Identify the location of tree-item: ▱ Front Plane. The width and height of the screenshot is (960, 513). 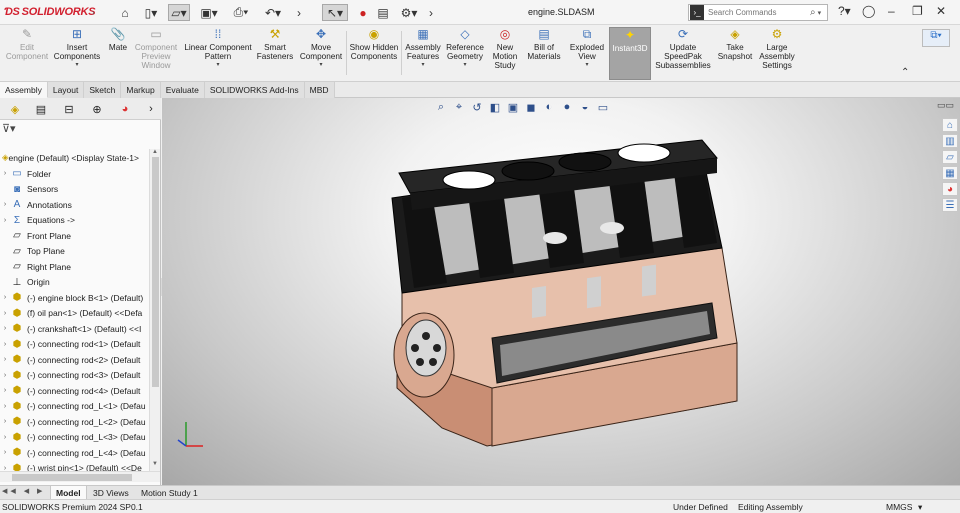
(75, 235).